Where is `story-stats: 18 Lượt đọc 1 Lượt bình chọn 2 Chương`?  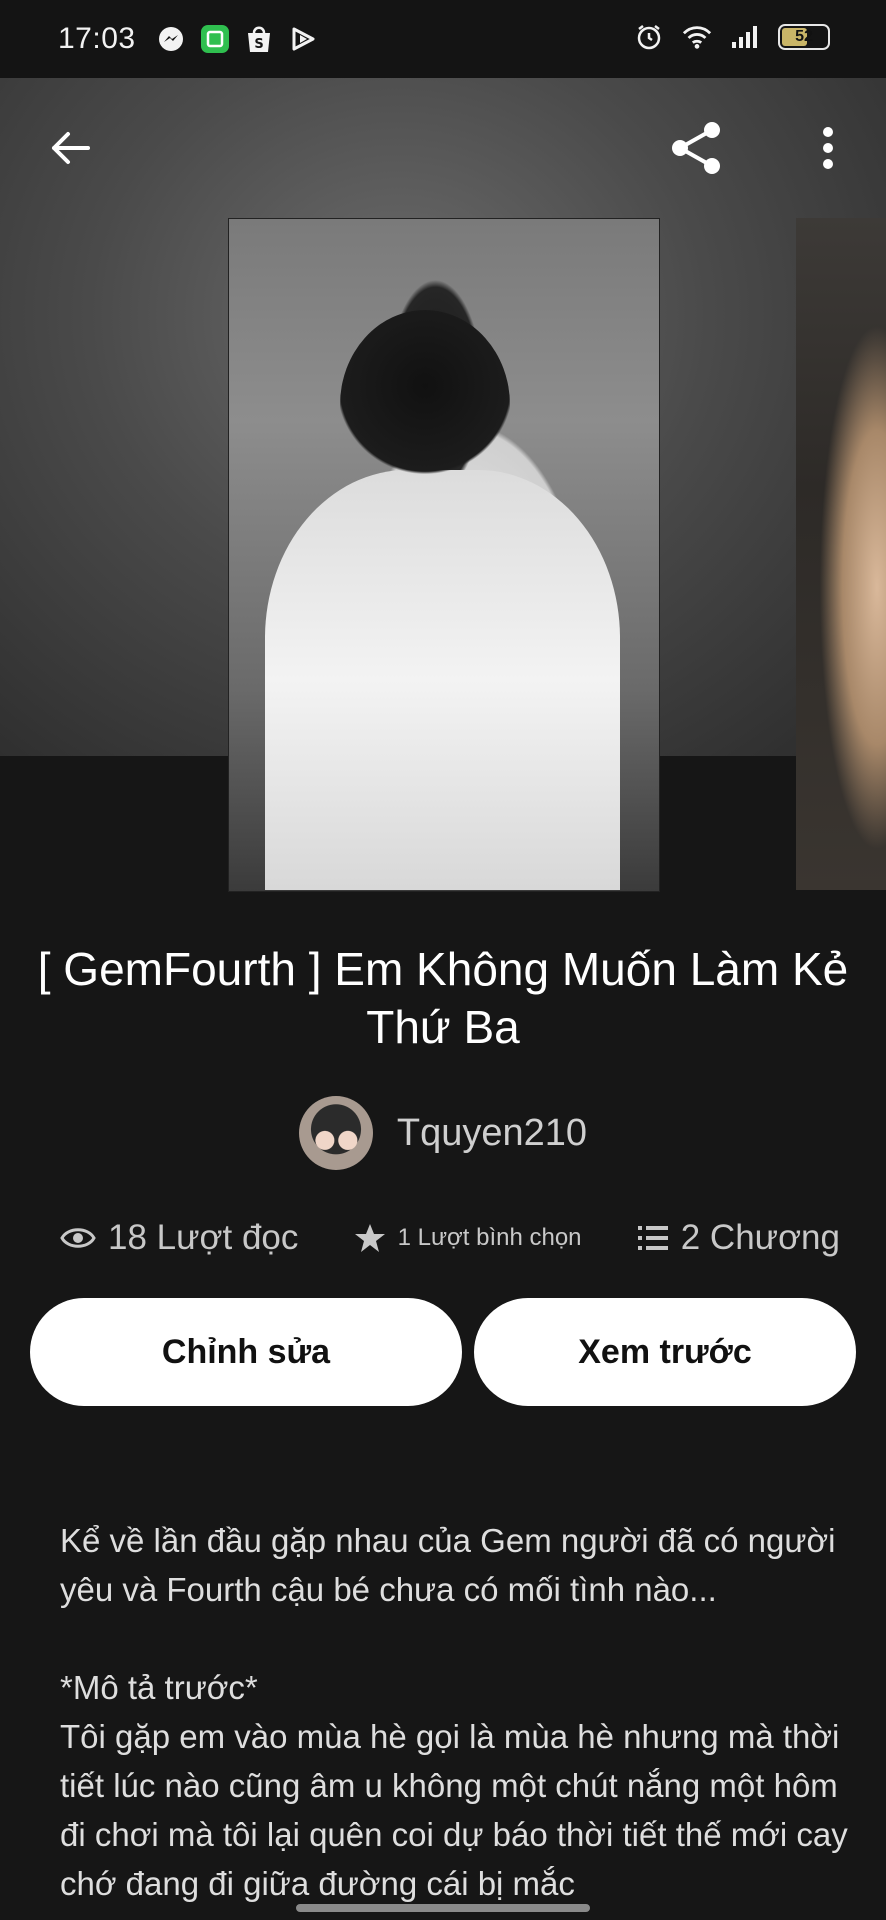
story-stats: 18 Lượt đọc 1 Lượt bình chọn 2 Chương is located at coordinates (450, 1238).